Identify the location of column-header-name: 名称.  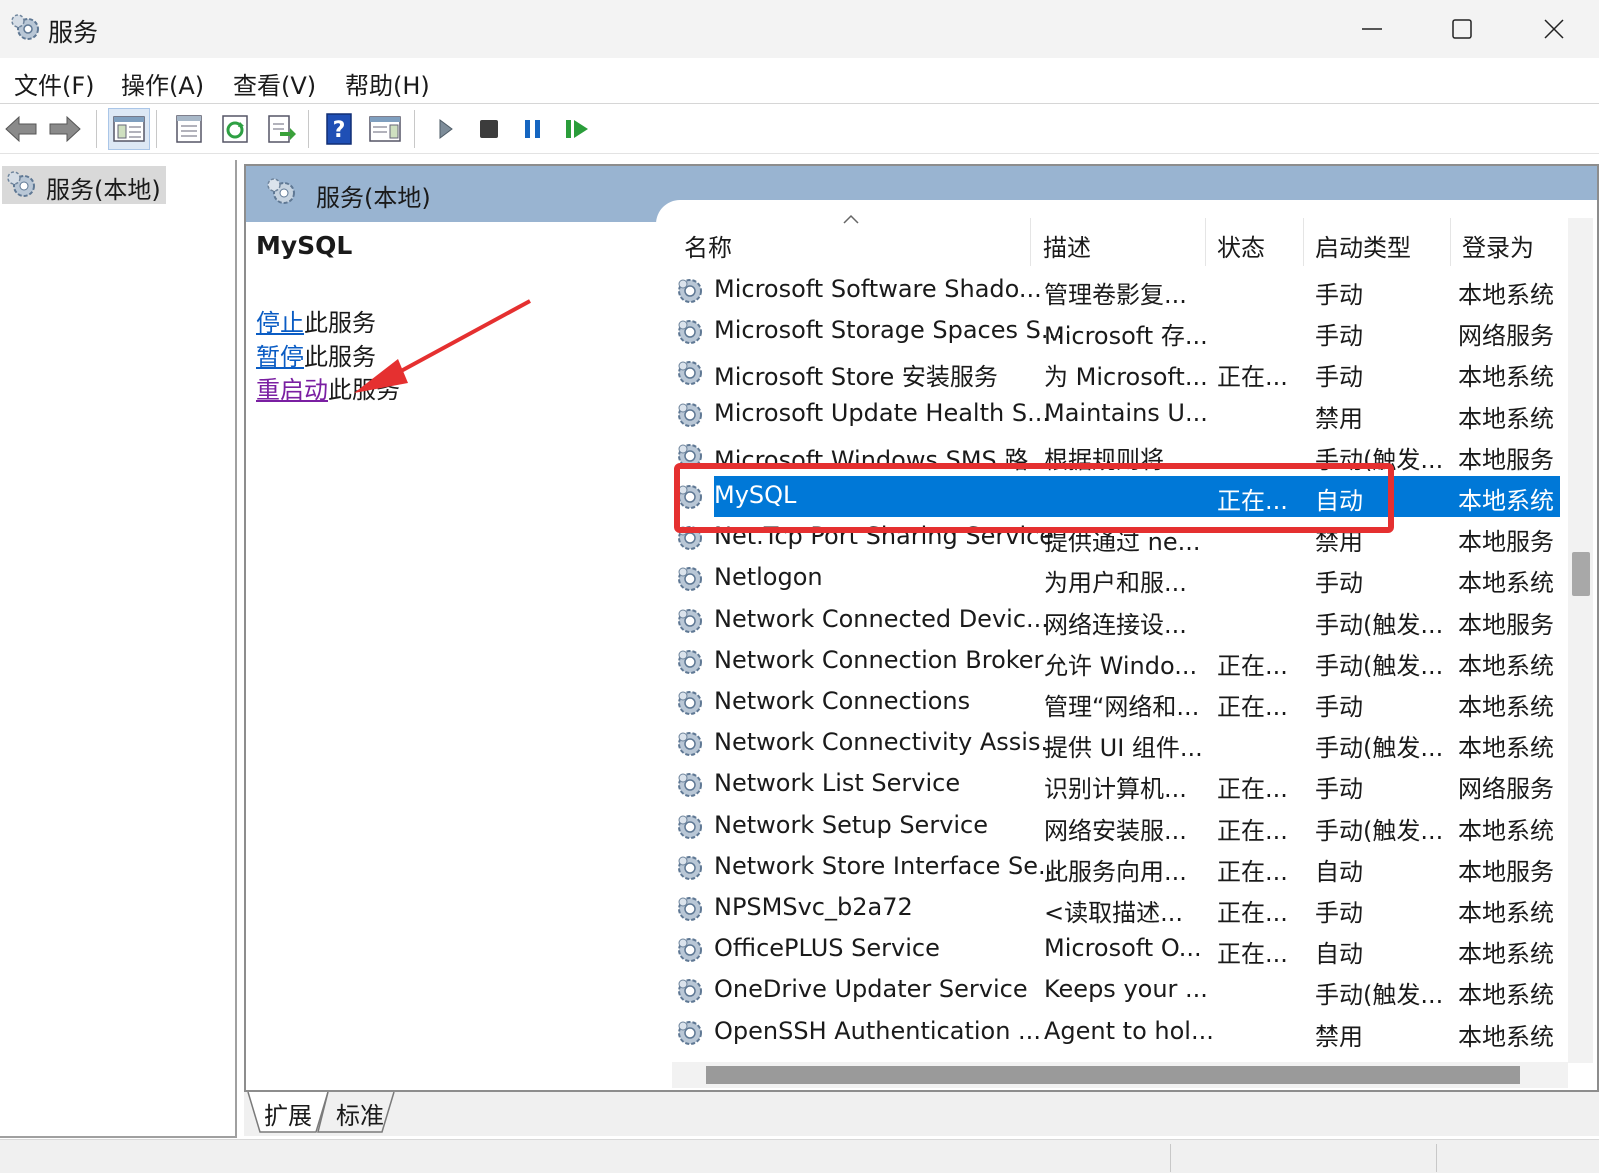
(708, 245).